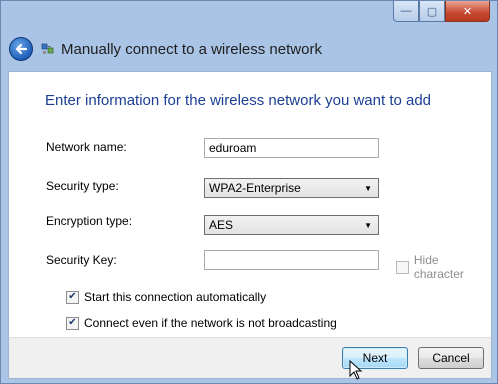 This screenshot has width=498, height=384. I want to click on auto-start-label: Start this connection automatically, so click(175, 297).